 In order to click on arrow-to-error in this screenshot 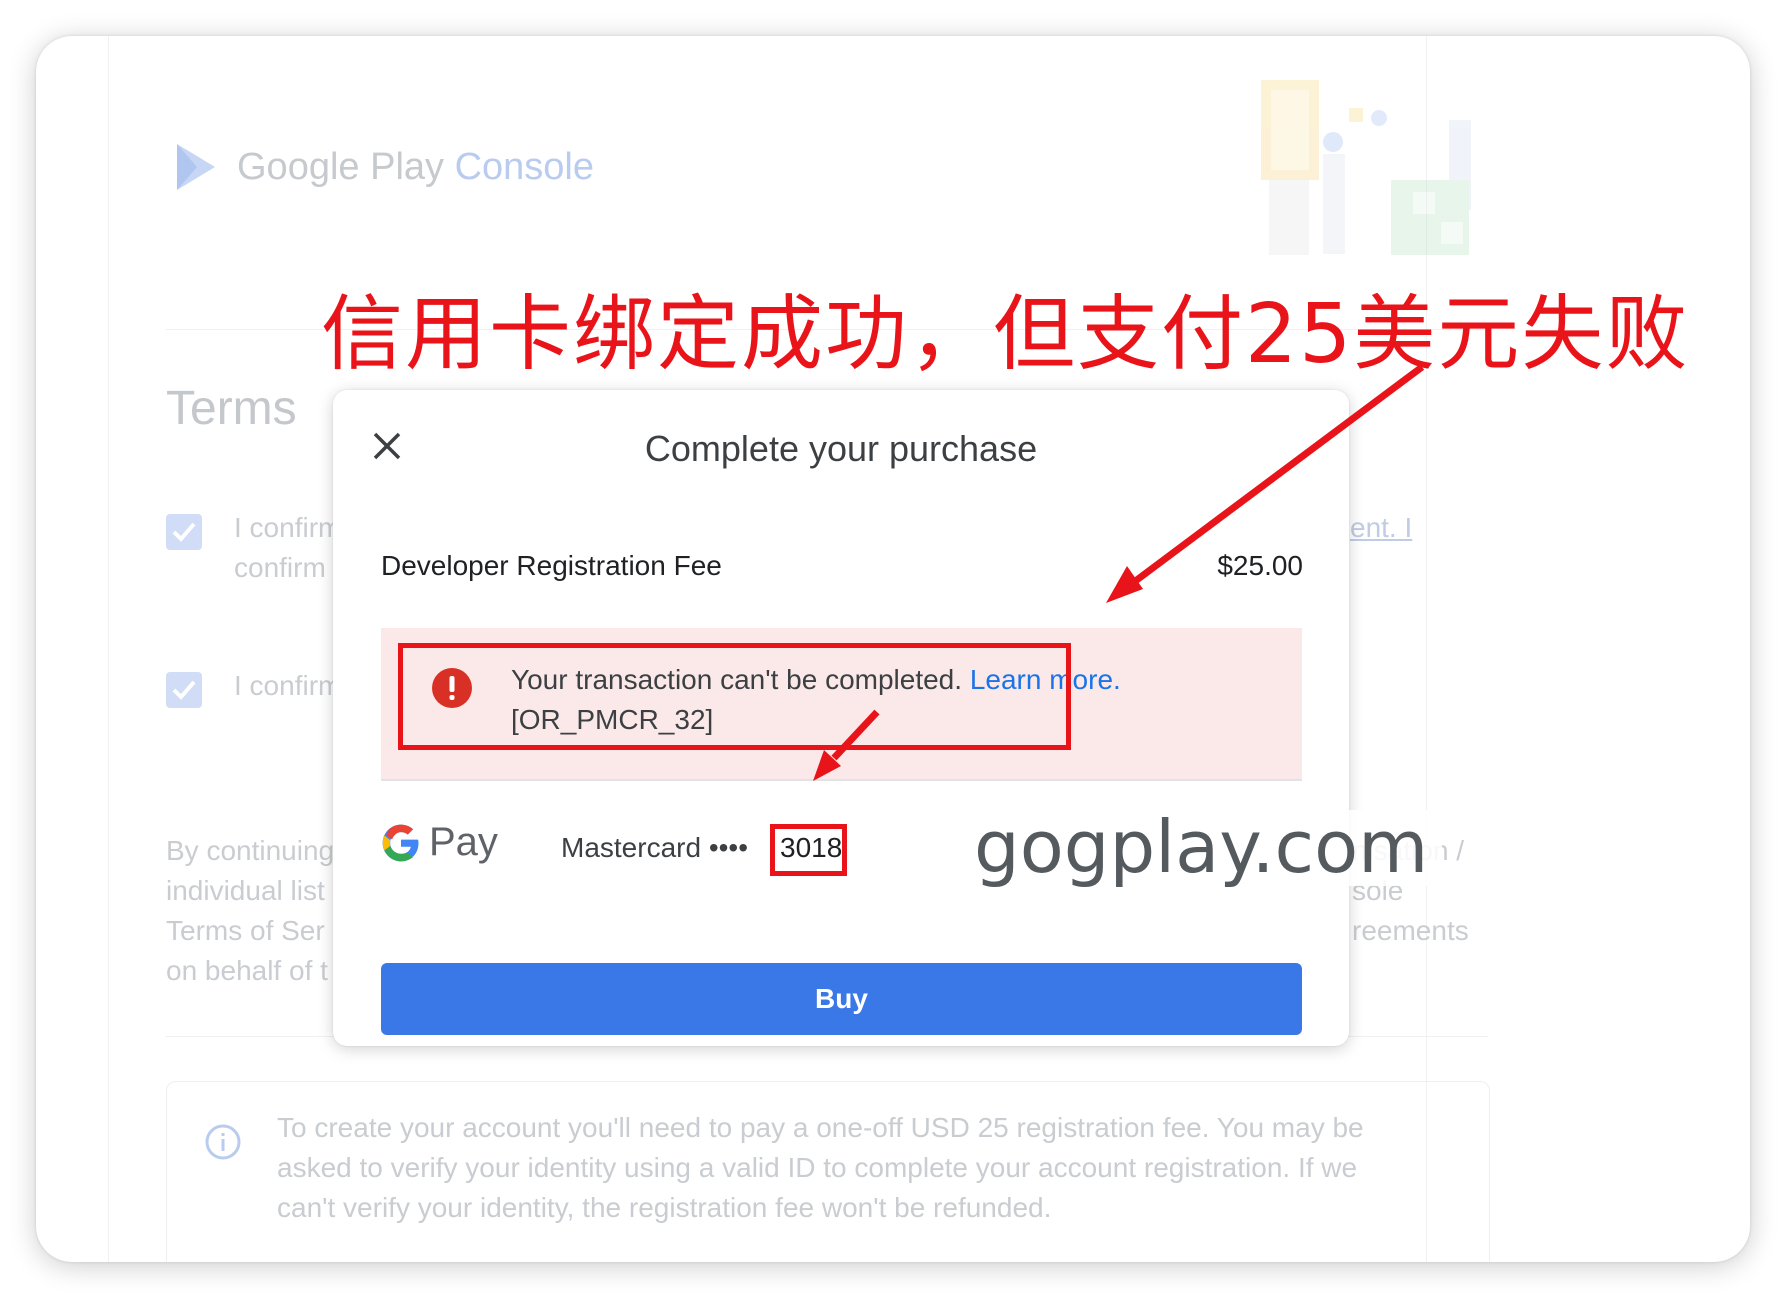, I will do `click(1265, 483)`.